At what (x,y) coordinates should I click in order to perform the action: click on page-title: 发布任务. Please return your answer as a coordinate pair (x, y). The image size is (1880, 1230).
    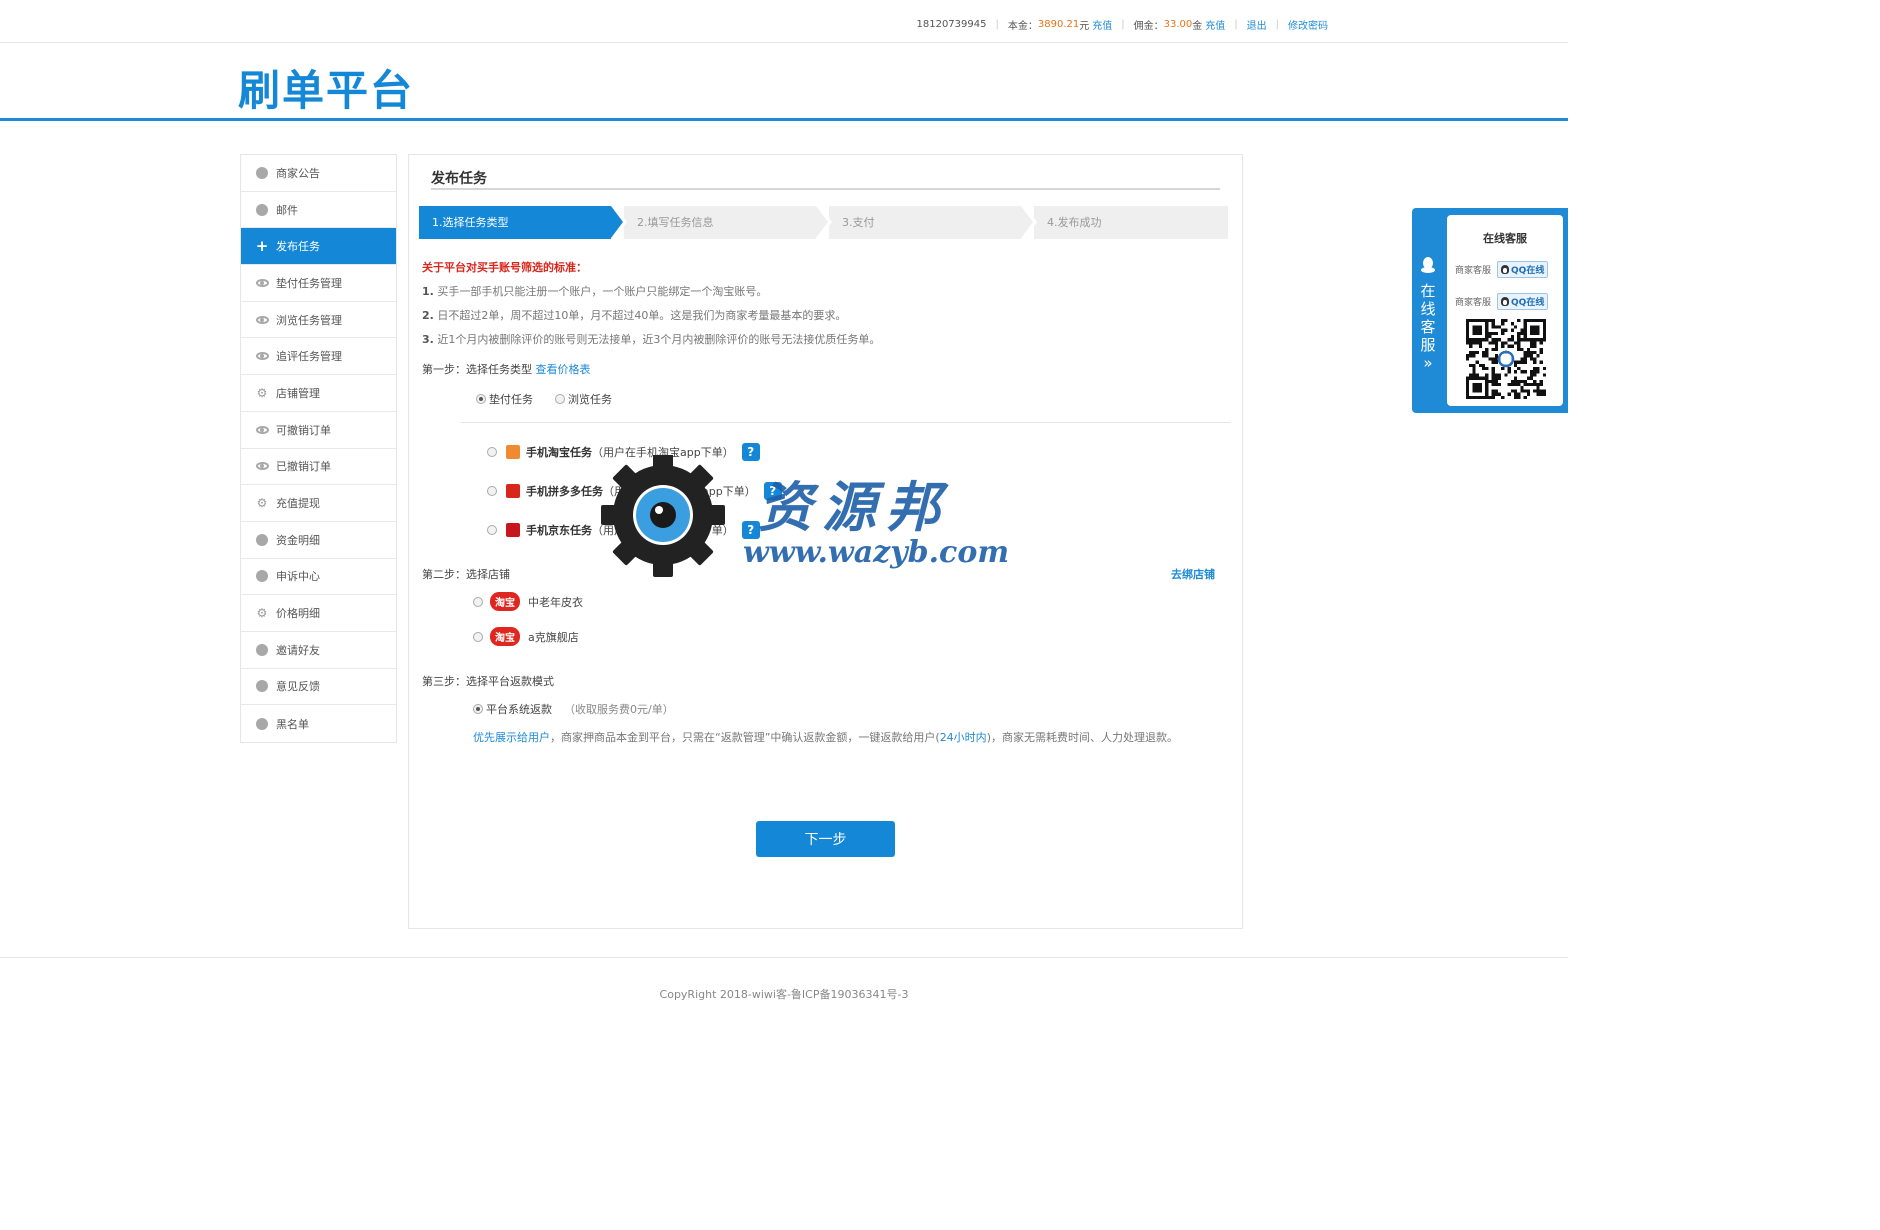
    Looking at the image, I should click on (459, 179).